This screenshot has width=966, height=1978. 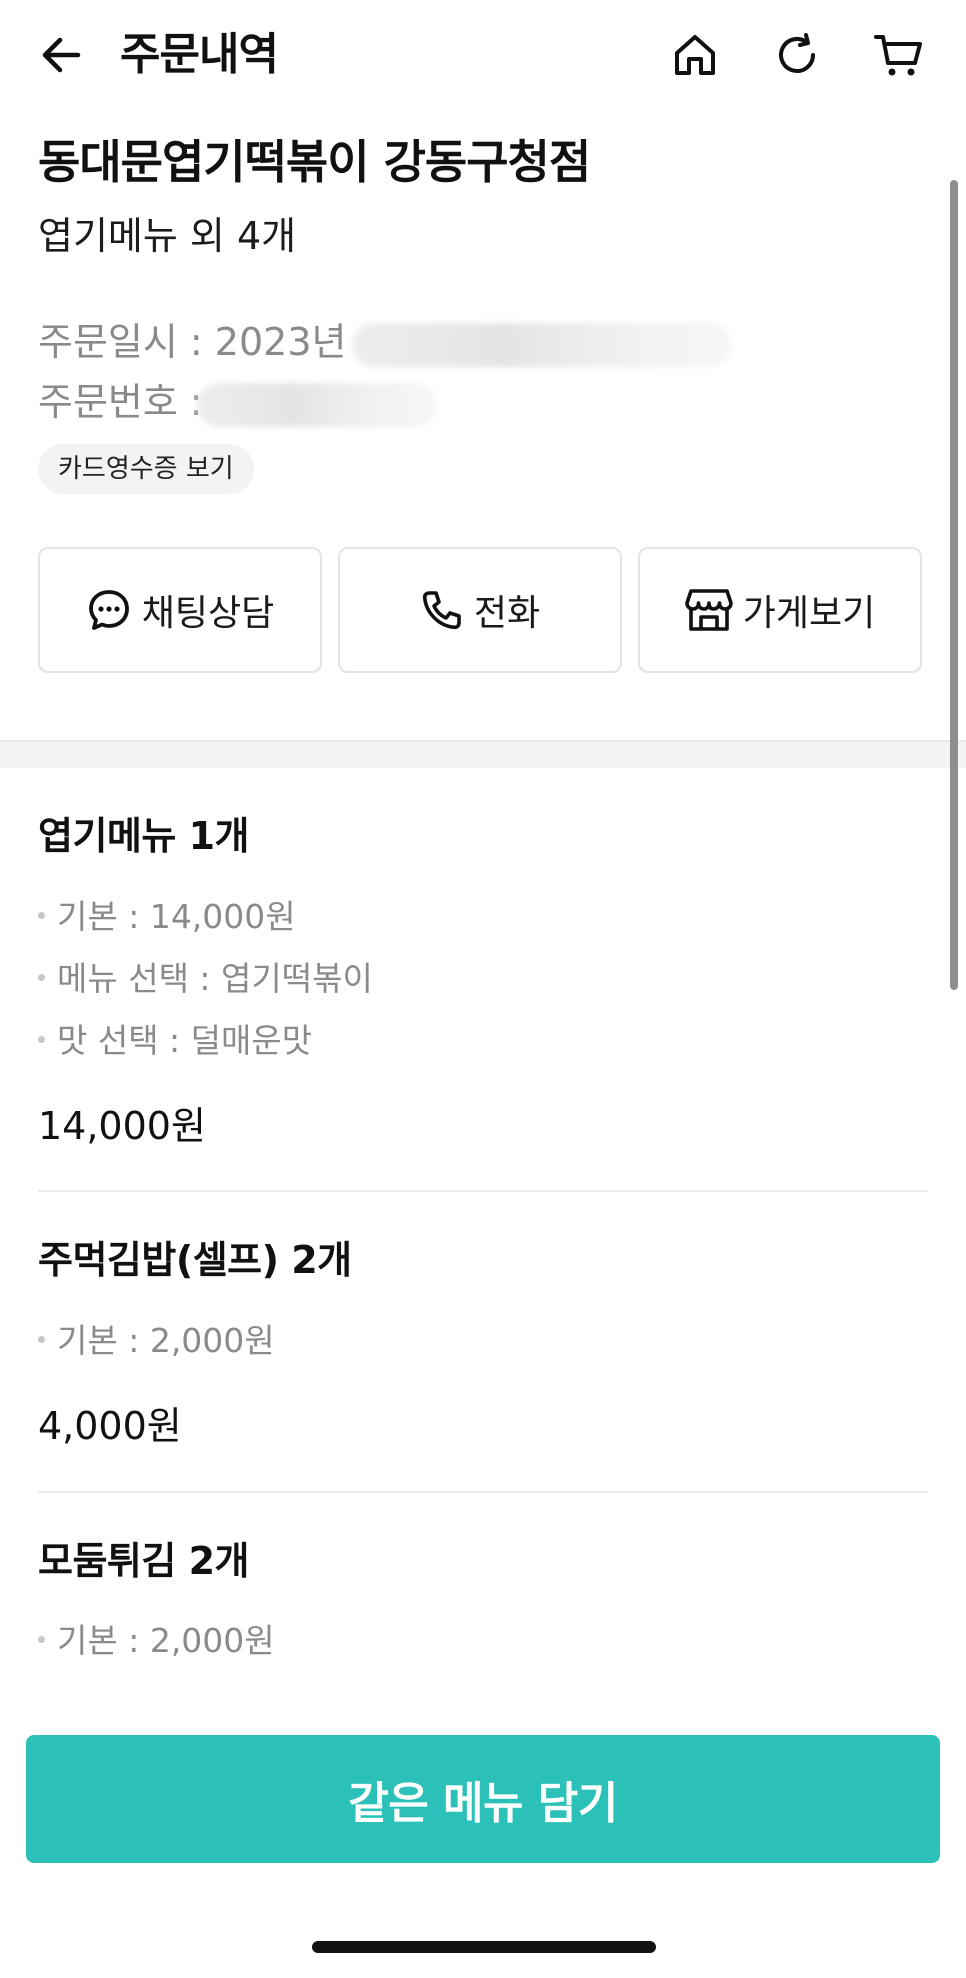 What do you see at coordinates (176, 916) in the screenshot?
I see `option-text: 기본 : 14,000원` at bounding box center [176, 916].